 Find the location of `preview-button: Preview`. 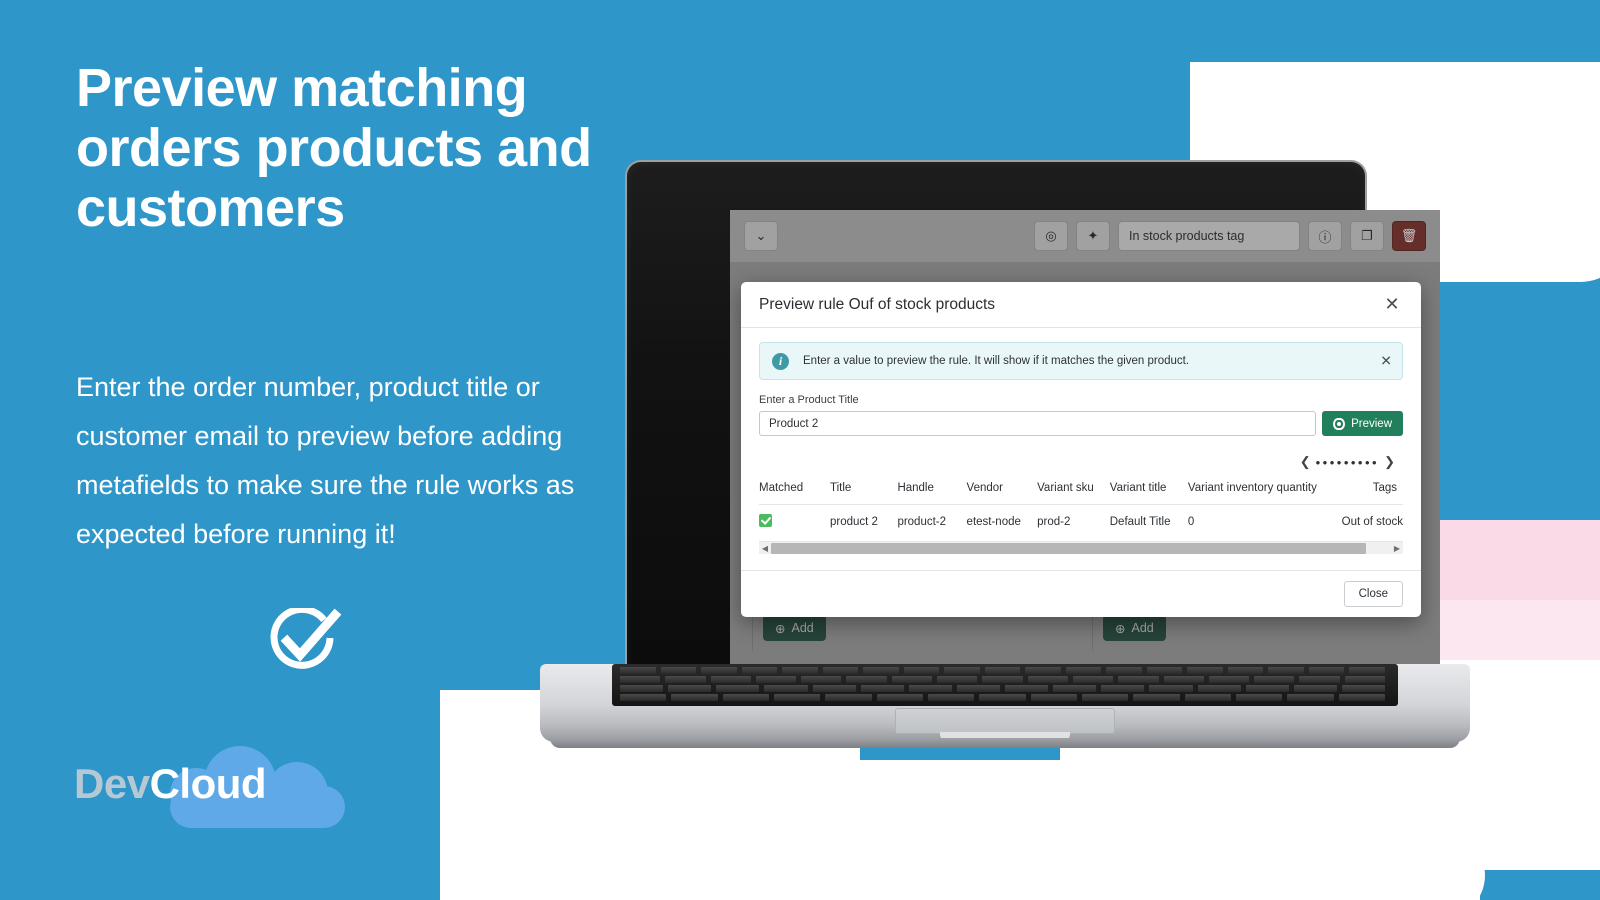

preview-button: Preview is located at coordinates (1362, 423).